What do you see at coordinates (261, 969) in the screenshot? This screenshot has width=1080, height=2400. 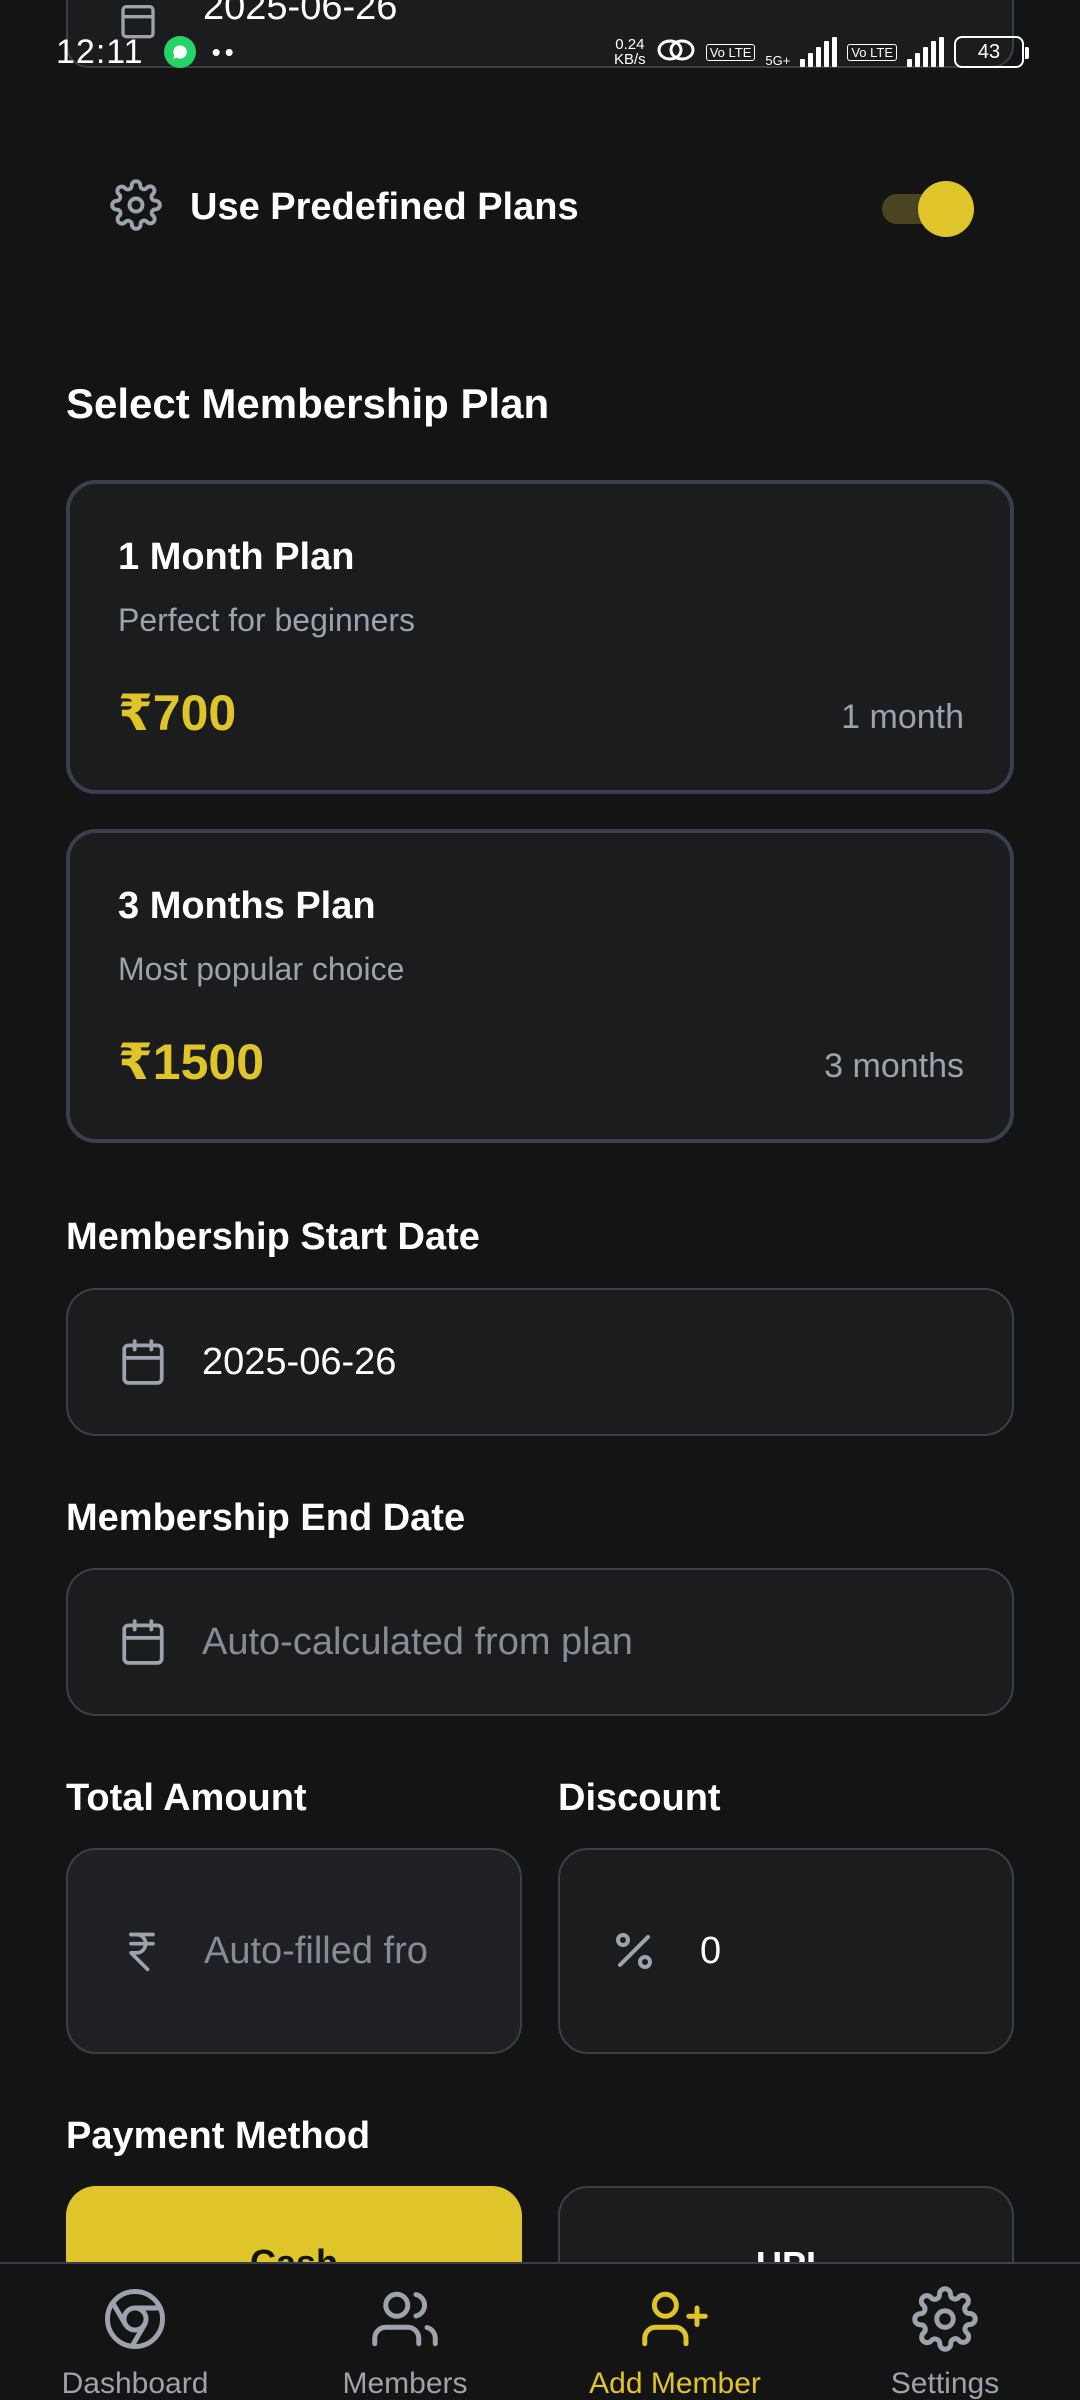 I see `plan-description: Most popular choice` at bounding box center [261, 969].